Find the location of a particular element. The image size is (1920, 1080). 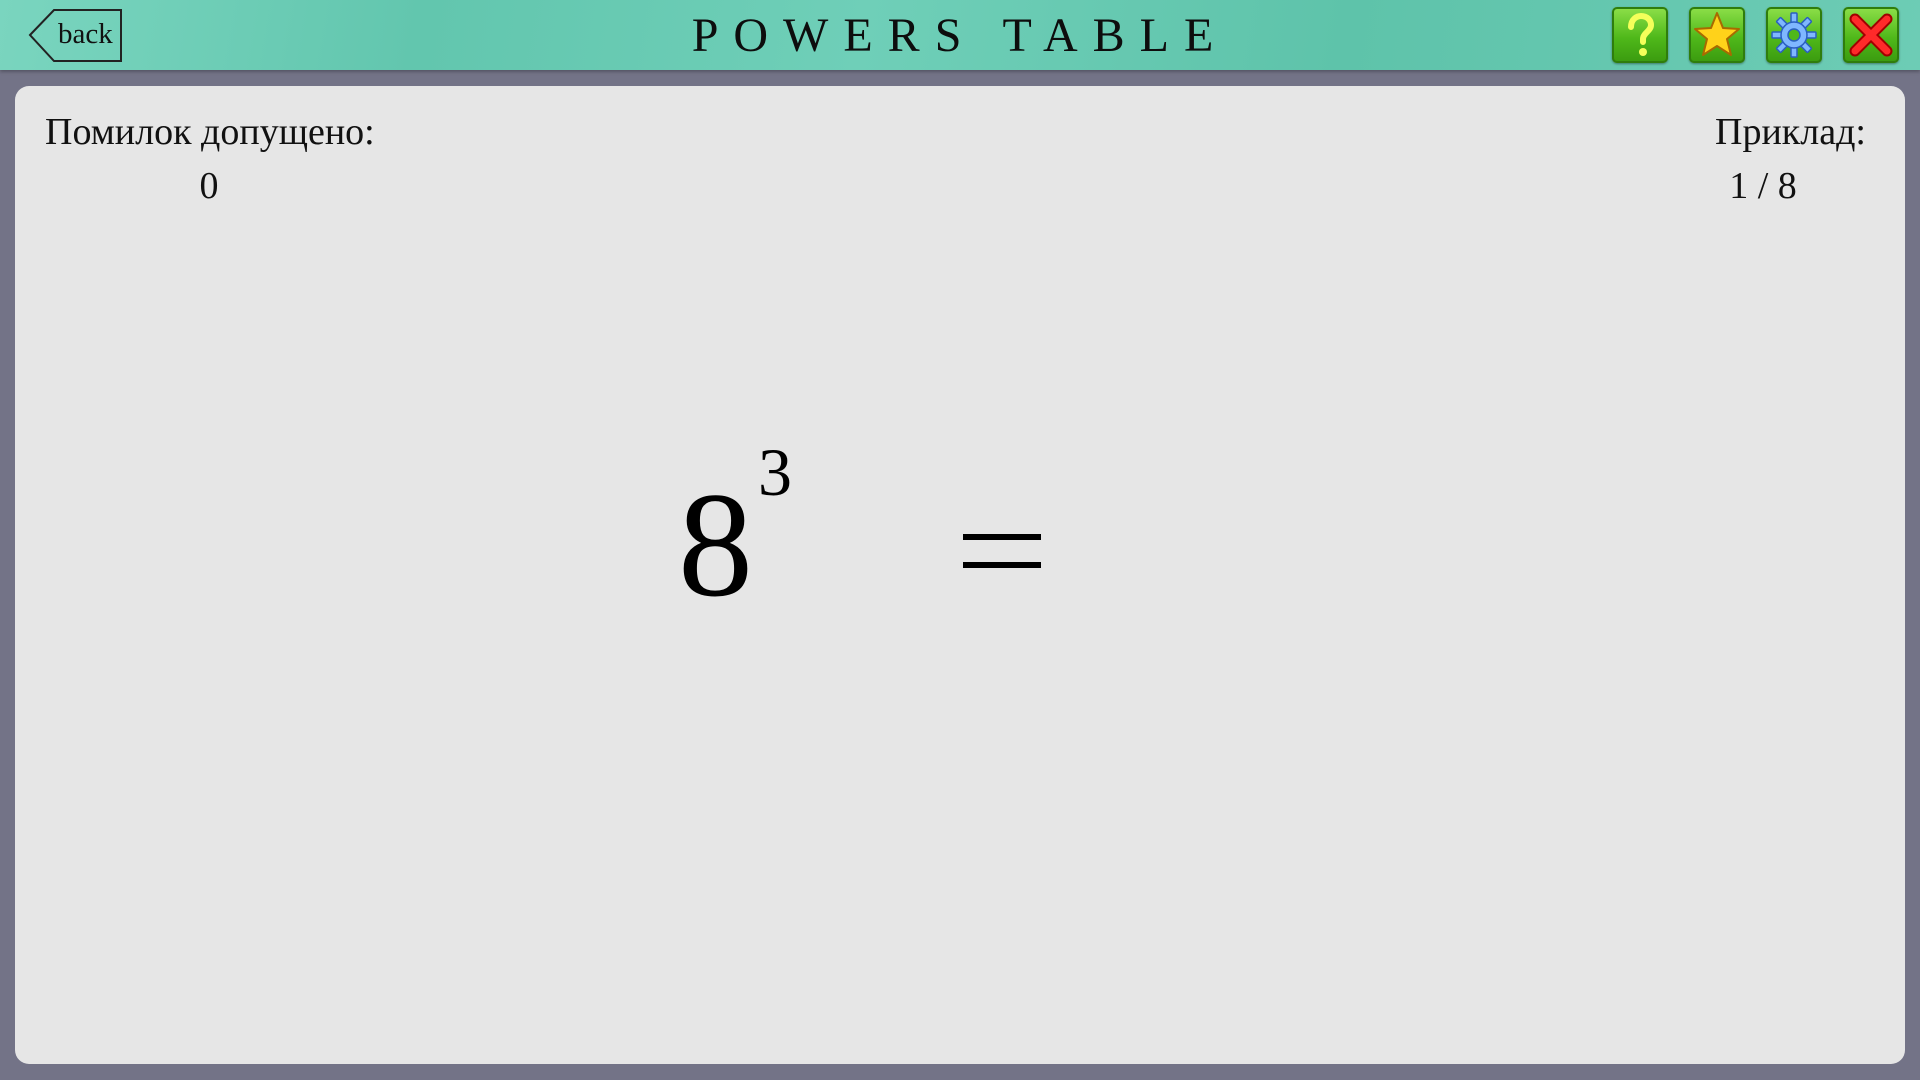

star-icon is located at coordinates (1717, 34).